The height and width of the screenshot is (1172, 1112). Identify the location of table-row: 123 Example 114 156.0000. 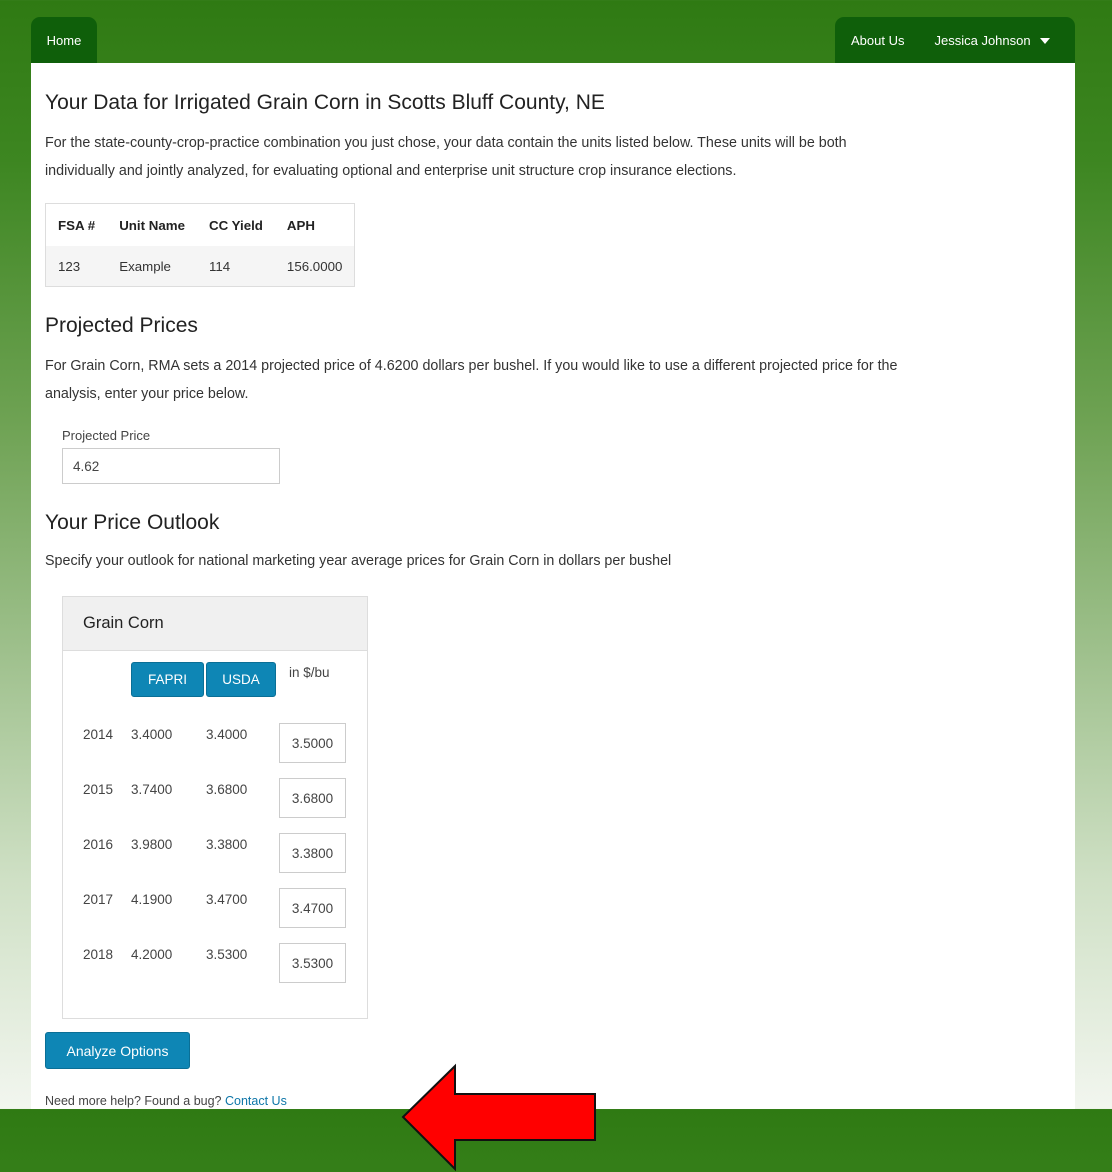
(200, 266).